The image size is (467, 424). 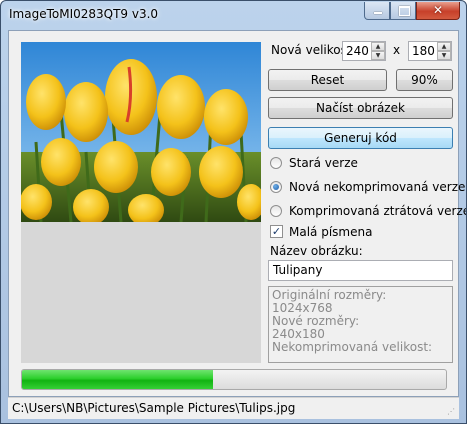 What do you see at coordinates (378, 55) in the screenshot?
I see `width-down-icon: ▼` at bounding box center [378, 55].